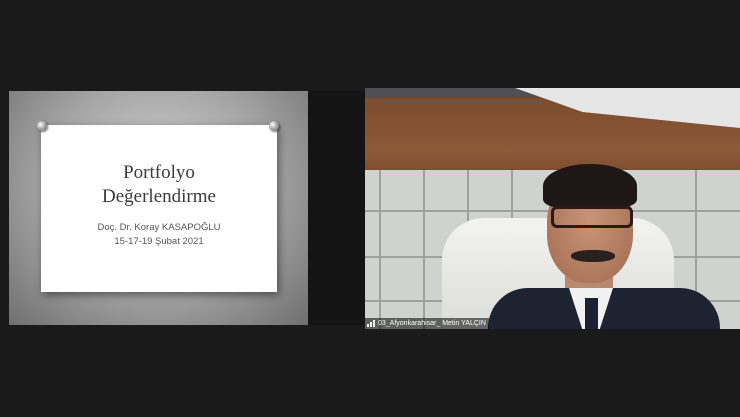 This screenshot has width=740, height=417. I want to click on person-hair, so click(590, 186).